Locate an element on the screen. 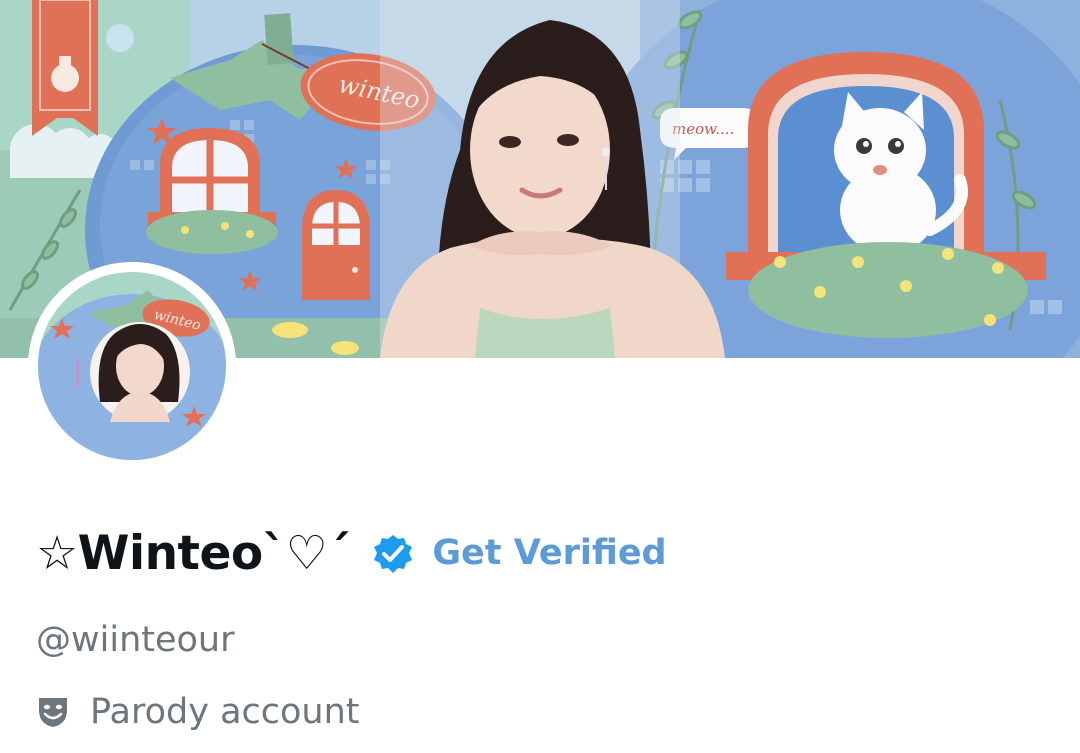  name-row: ☆Winteo`♡´ Get Verified is located at coordinates (351, 553).